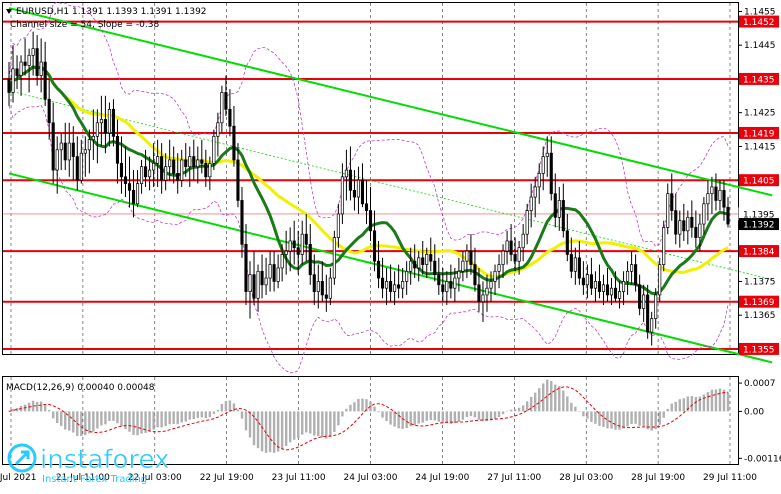  What do you see at coordinates (760, 316) in the screenshot?
I see `y-tick-label: 1.1365` at bounding box center [760, 316].